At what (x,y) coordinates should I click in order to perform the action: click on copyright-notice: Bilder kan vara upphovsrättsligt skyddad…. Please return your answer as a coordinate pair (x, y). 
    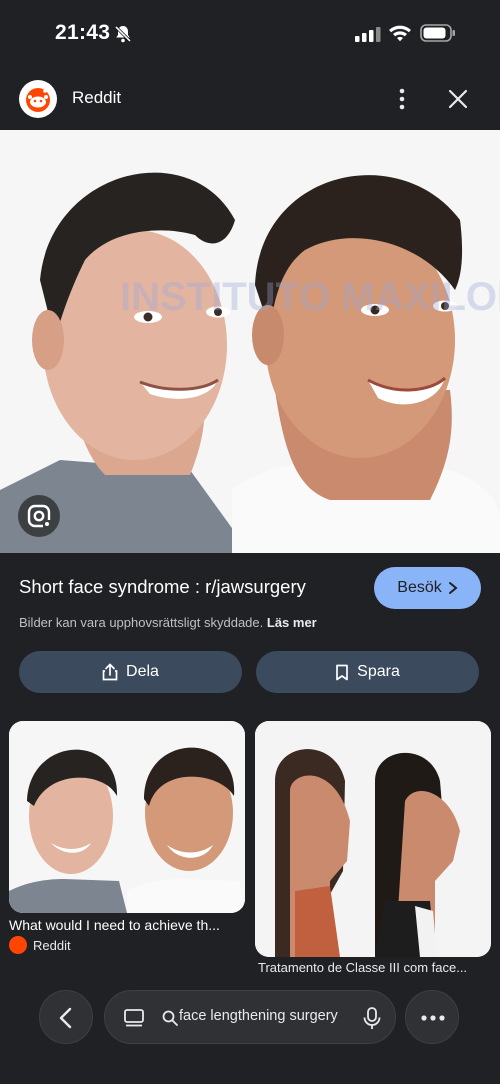
    Looking at the image, I should click on (168, 622).